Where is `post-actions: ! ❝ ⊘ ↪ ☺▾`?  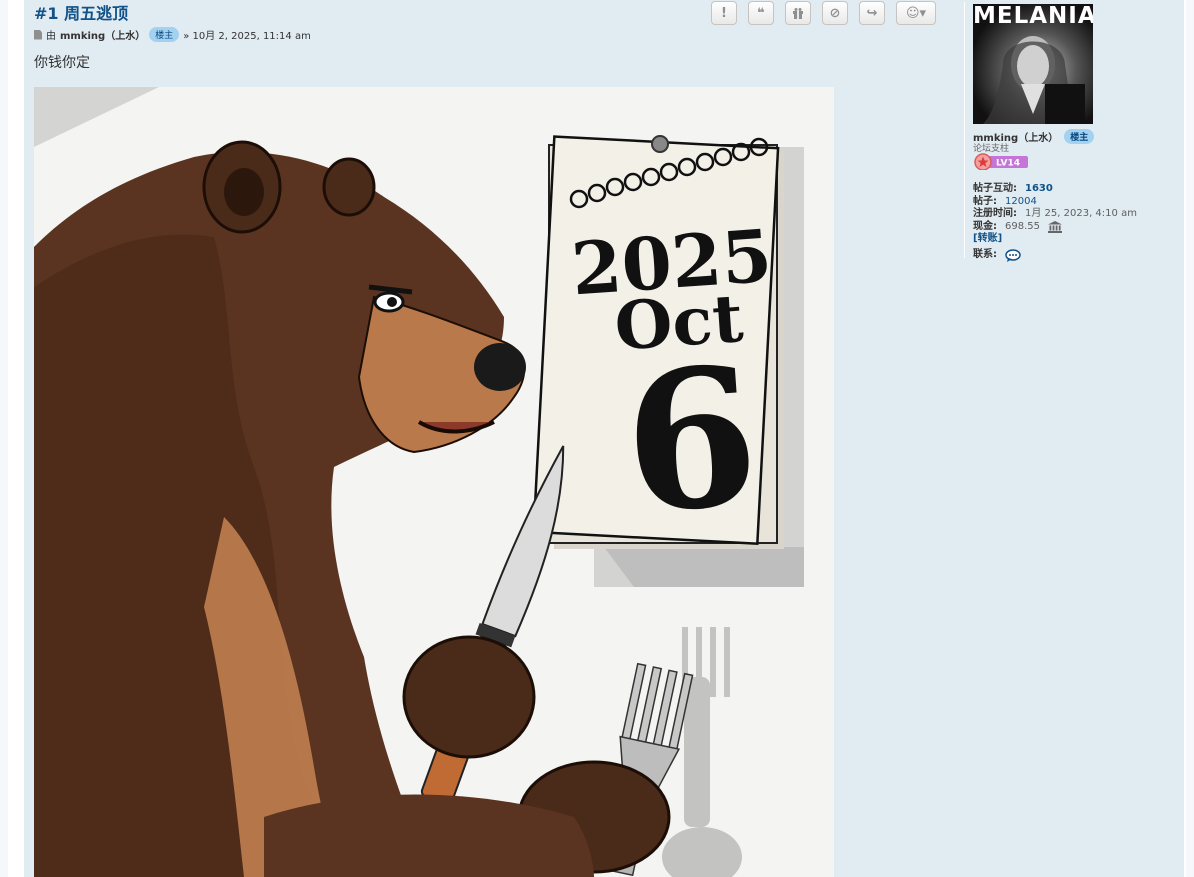
post-actions: ! ❝ ⊘ ↪ ☺▾ is located at coordinates (823, 13).